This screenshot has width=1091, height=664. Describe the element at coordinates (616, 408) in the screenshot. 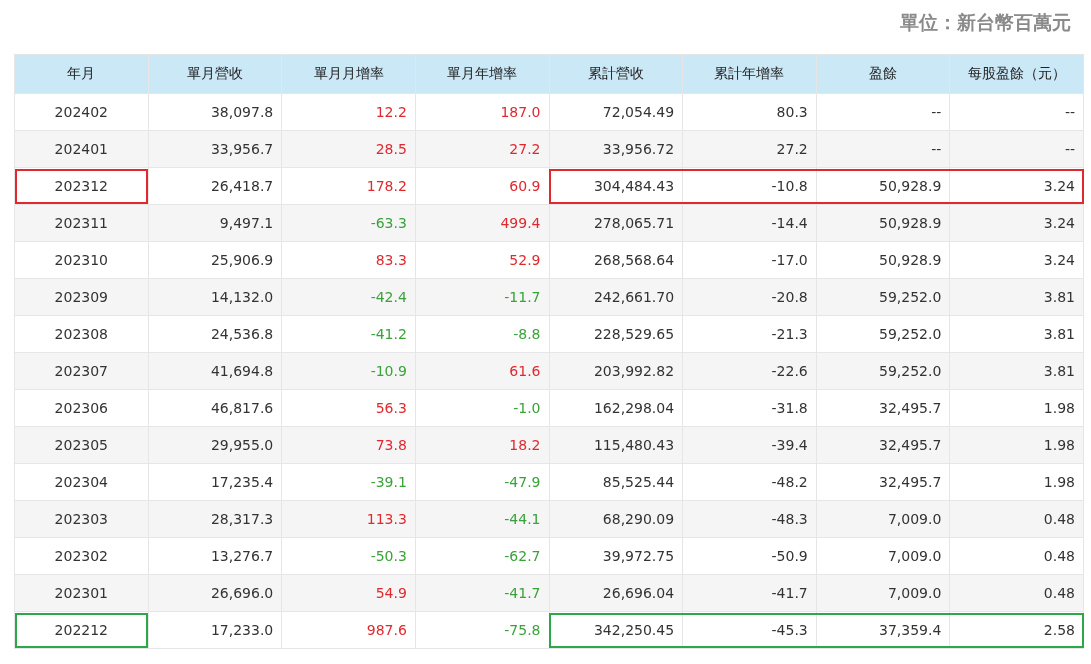

I see `table-cell: 162,298.04` at that location.